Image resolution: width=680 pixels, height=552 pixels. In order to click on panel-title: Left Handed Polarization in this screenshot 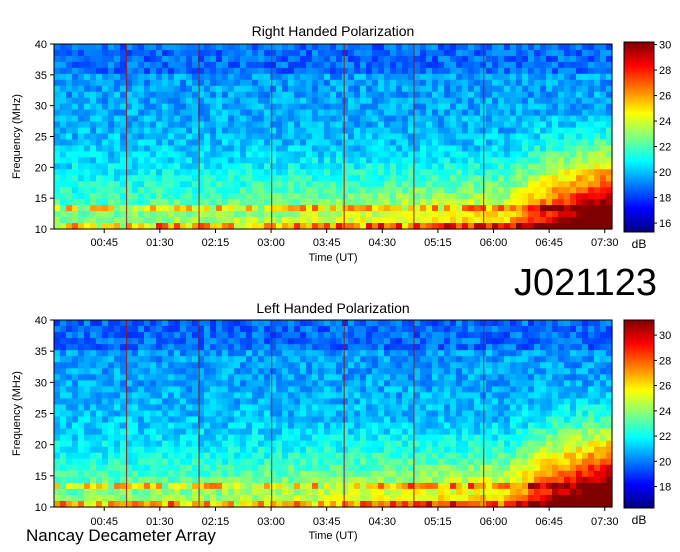, I will do `click(332, 308)`.